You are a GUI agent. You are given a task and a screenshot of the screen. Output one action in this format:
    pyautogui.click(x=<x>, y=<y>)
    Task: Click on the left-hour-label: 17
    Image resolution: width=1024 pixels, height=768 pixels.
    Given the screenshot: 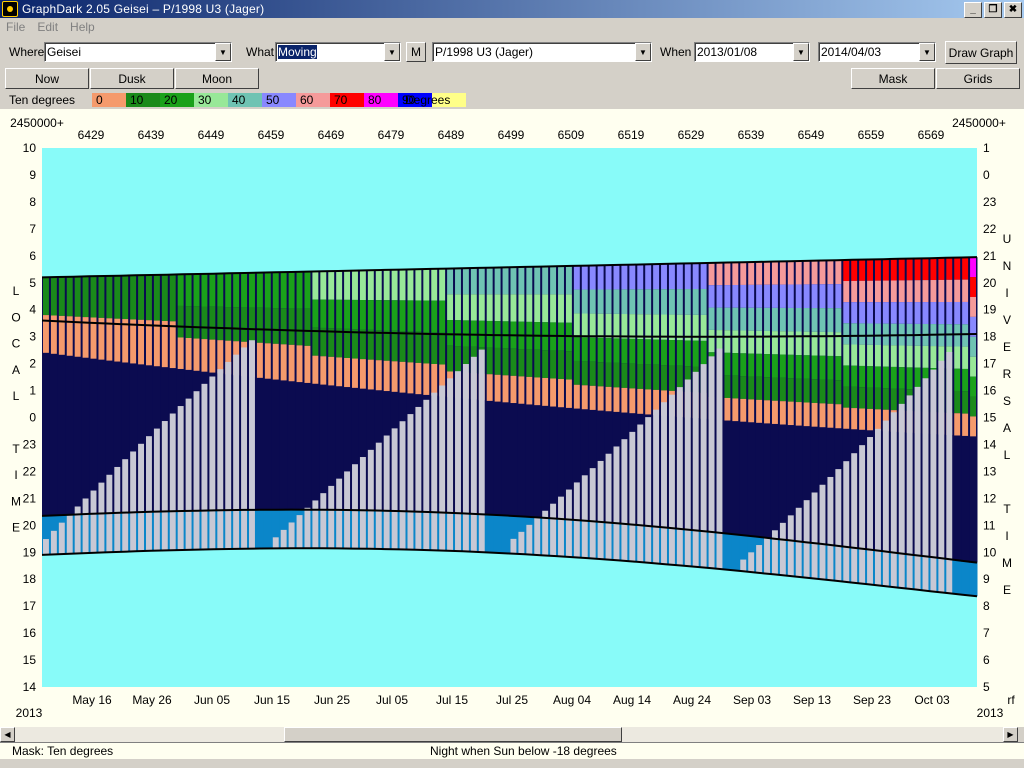 What is the action you would take?
    pyautogui.click(x=30, y=606)
    